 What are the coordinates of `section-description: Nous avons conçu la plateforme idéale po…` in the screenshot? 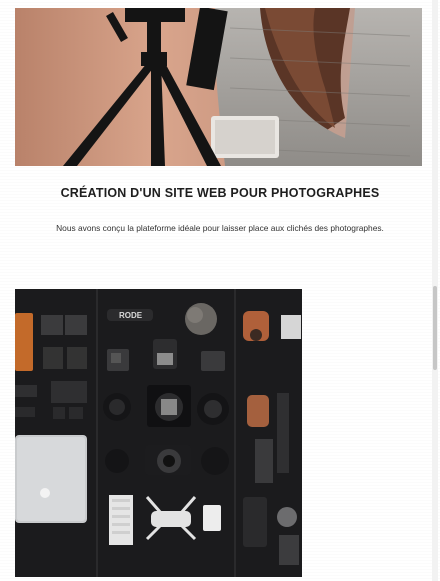 It's located at (220, 228).